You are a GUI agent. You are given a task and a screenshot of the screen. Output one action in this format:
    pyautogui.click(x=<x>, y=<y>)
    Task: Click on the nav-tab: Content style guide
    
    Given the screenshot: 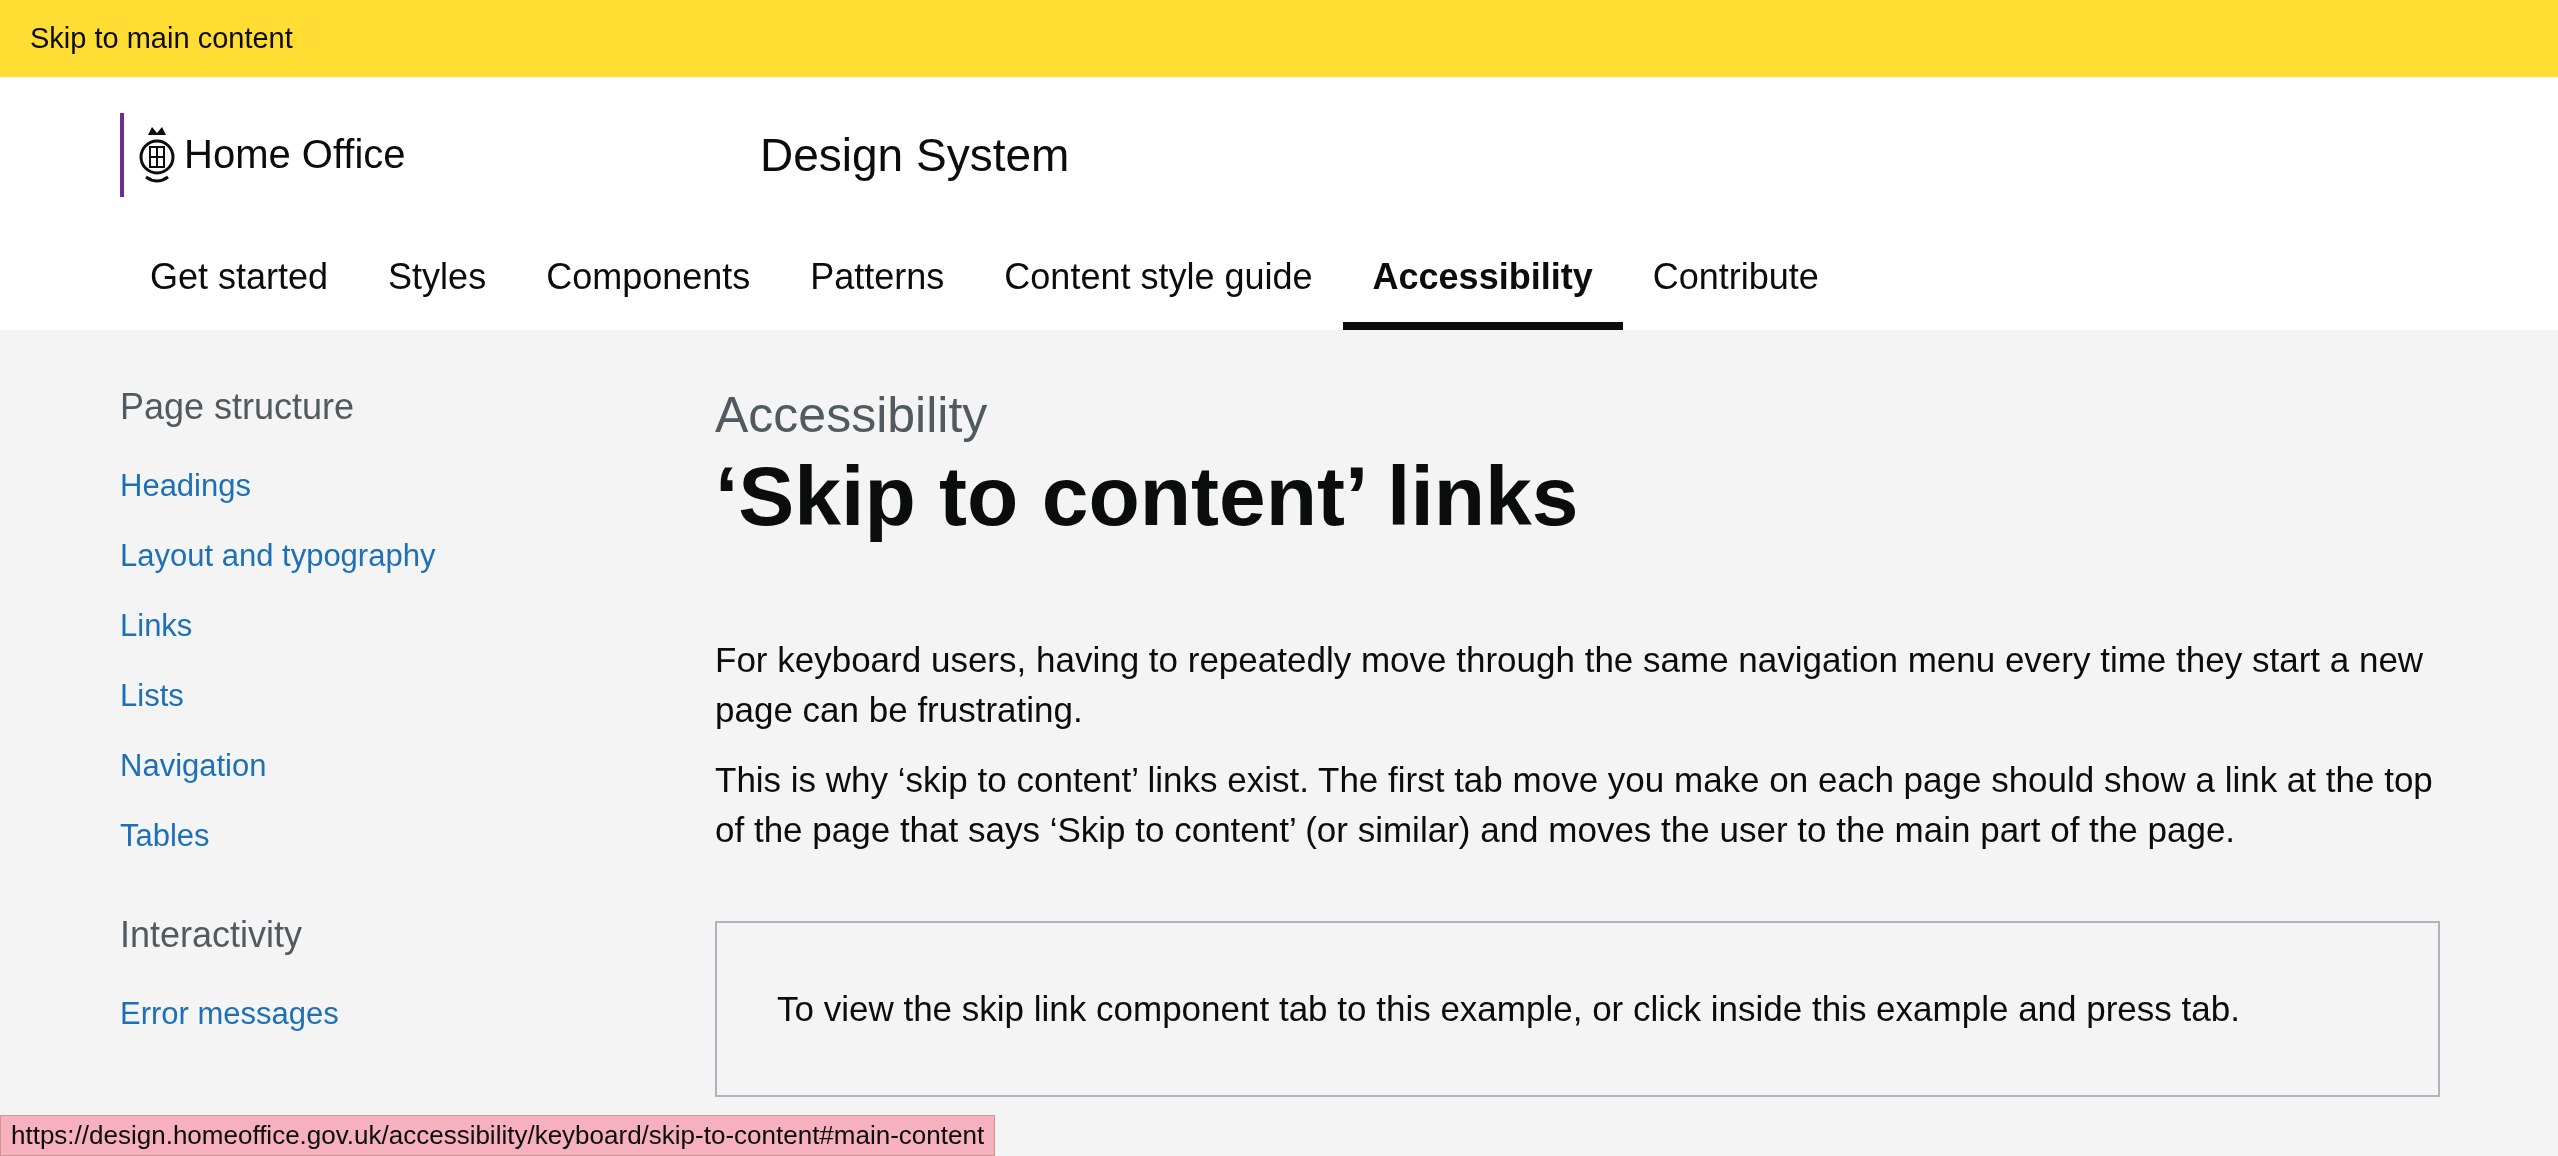 What is the action you would take?
    pyautogui.click(x=1158, y=281)
    